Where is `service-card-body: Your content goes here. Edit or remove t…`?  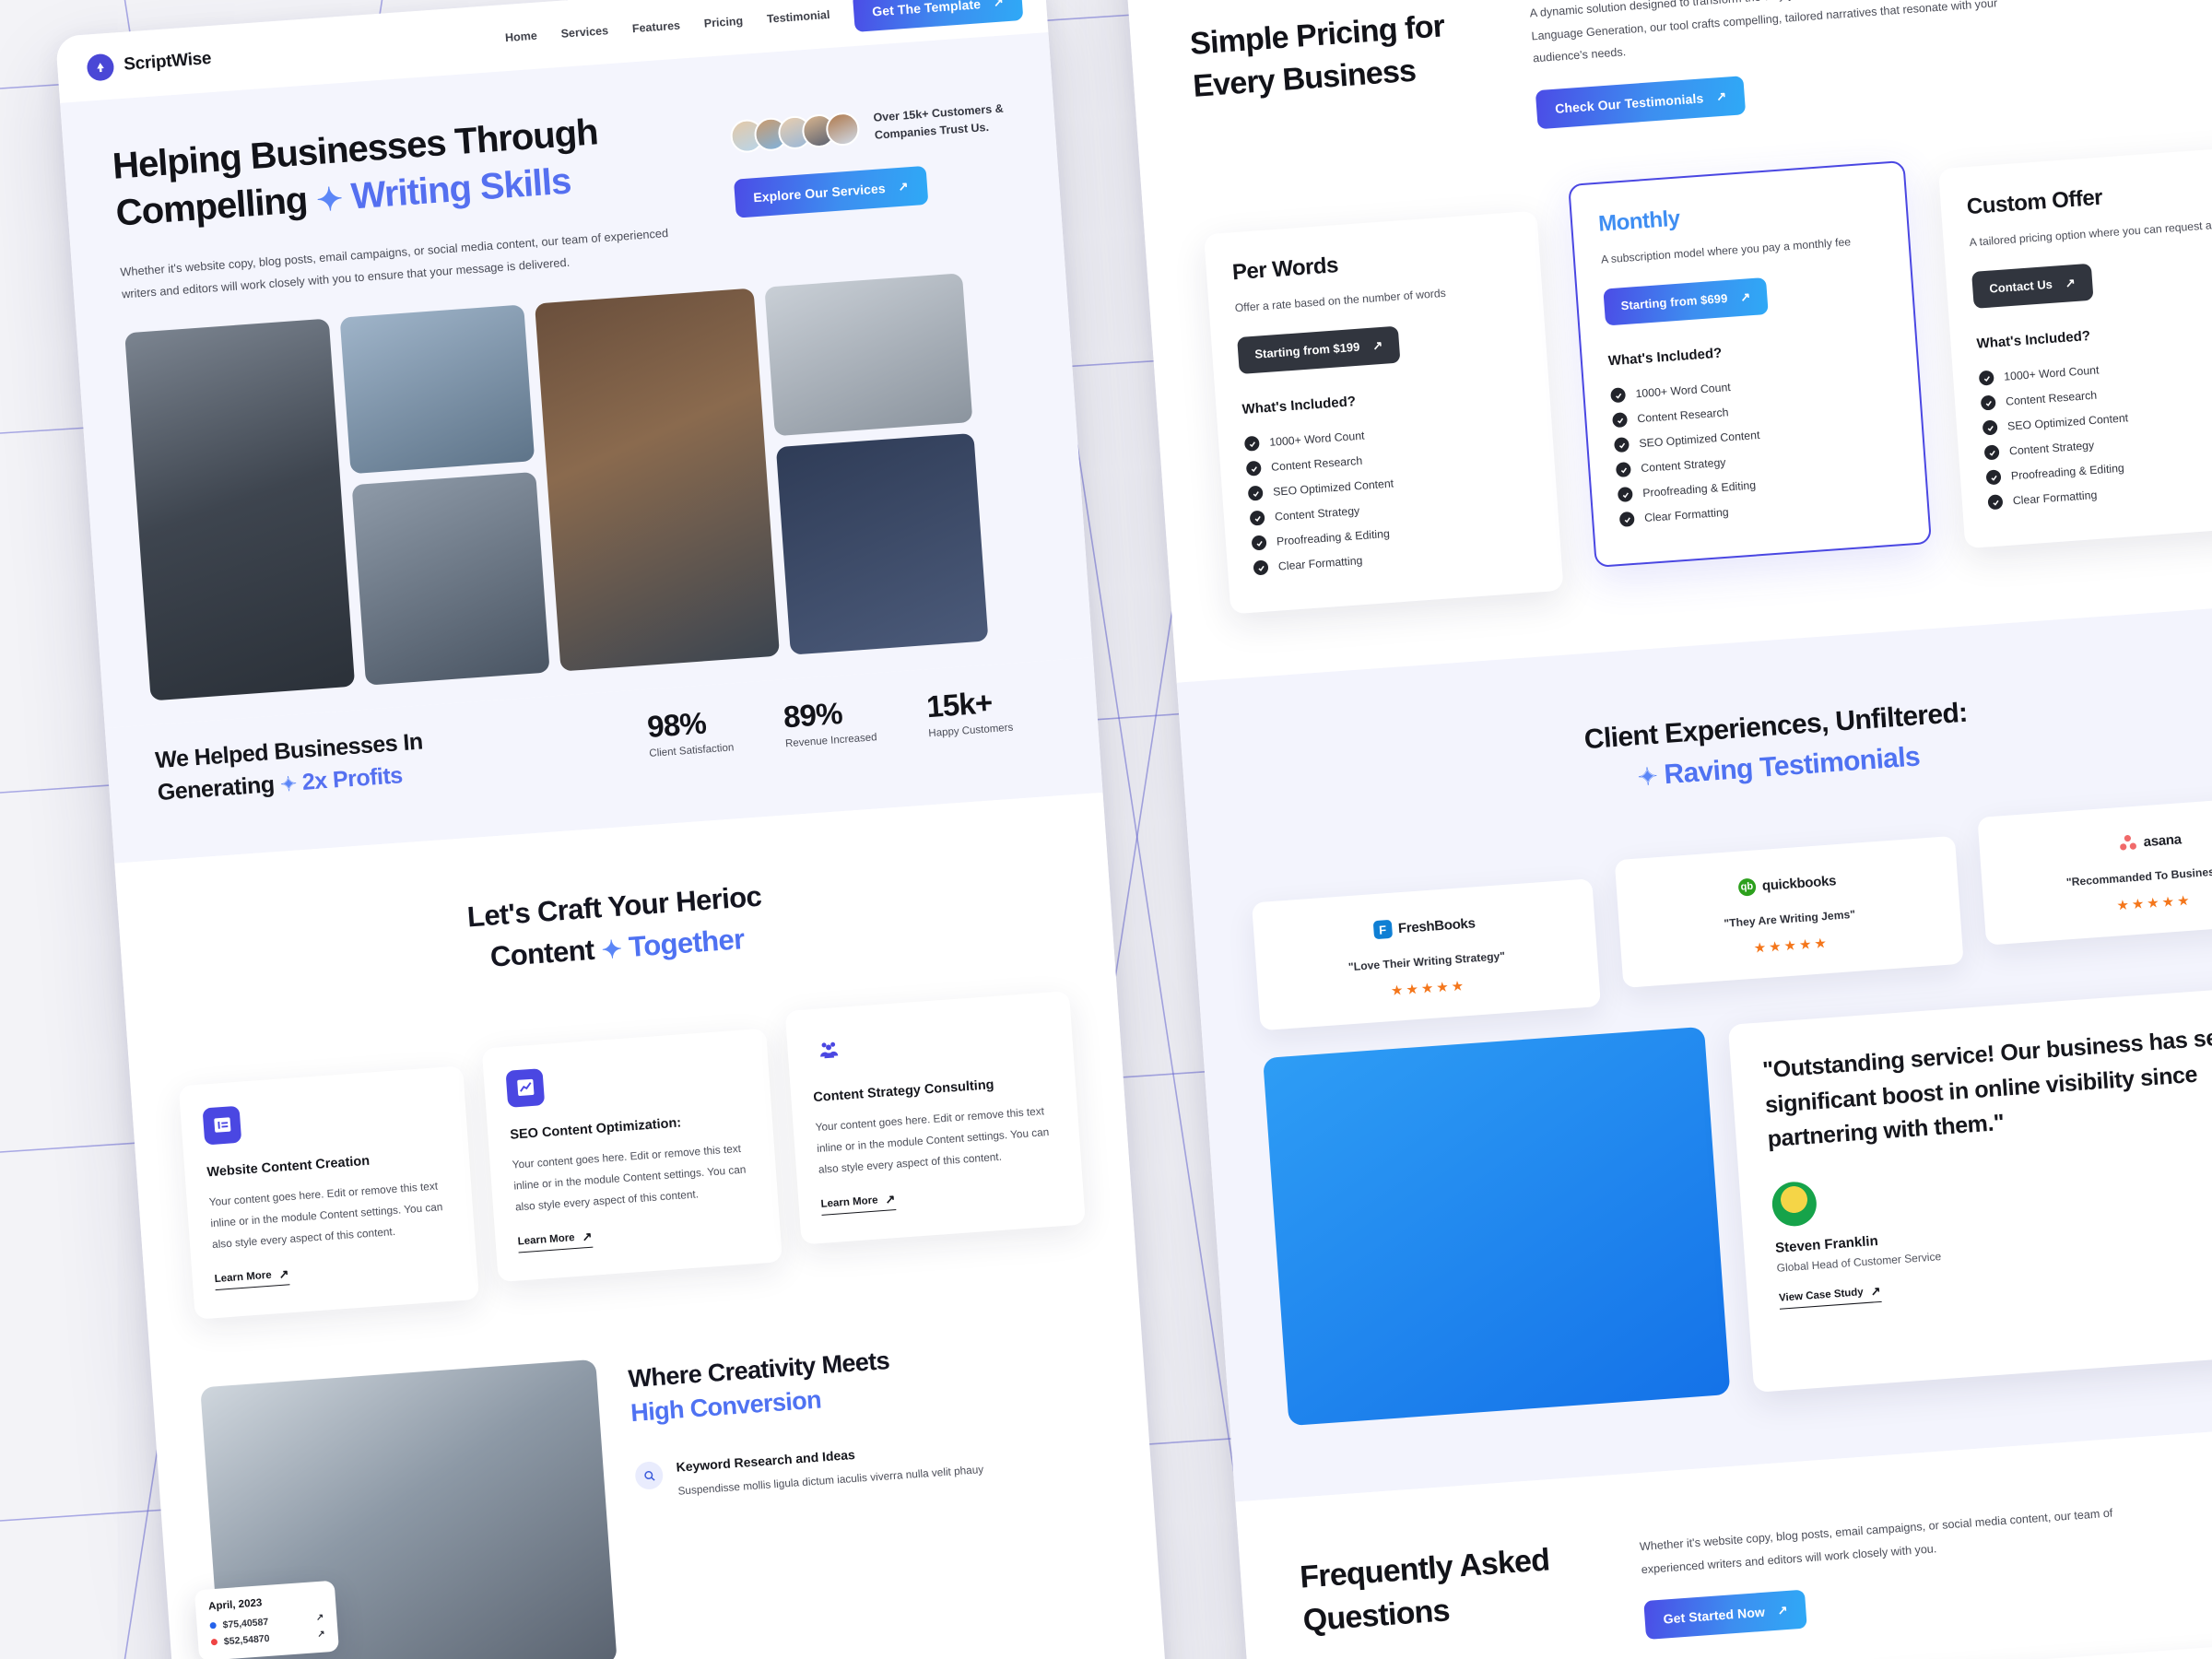
service-card-body: Your content goes here. Edit or remove t… is located at coordinates (325, 1215).